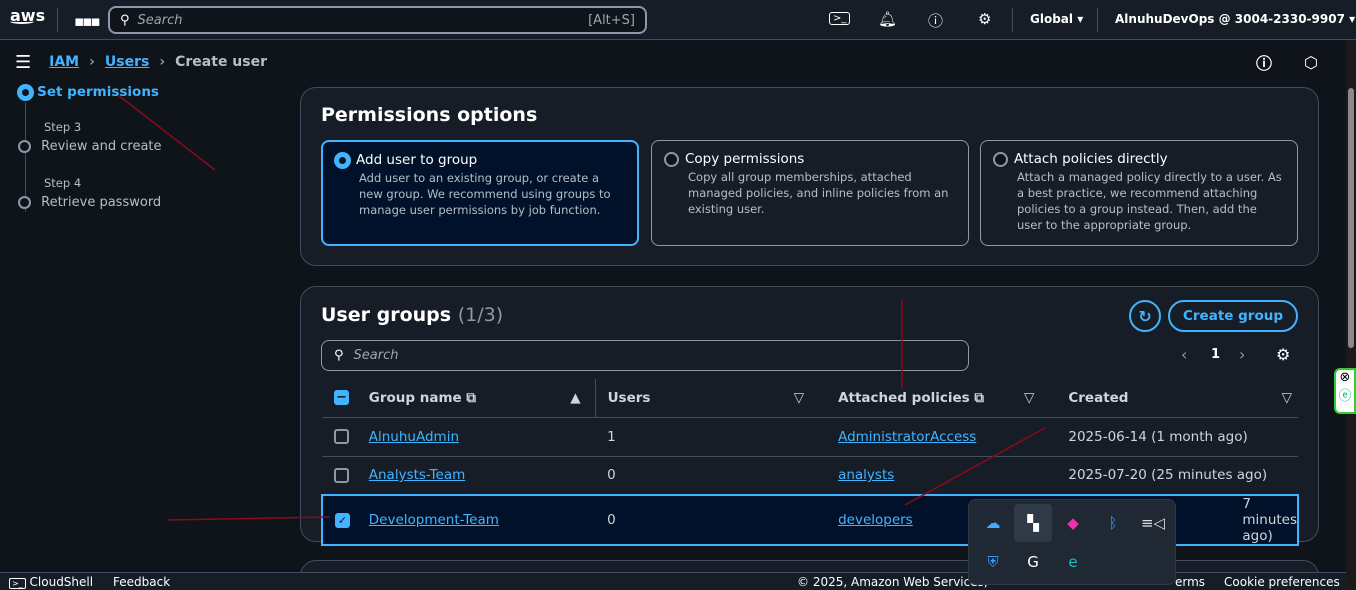 Image resolution: width=1356 pixels, height=590 pixels. I want to click on help-icon: ⓘ, so click(935, 20).